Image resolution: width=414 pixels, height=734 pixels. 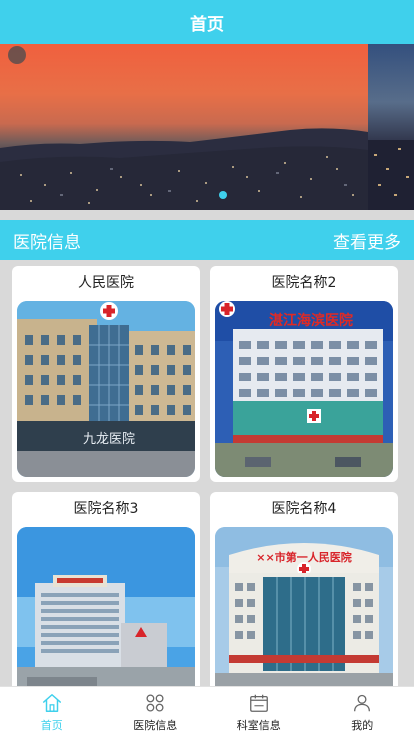 I want to click on hospital-name: 人民医院, so click(x=106, y=283).